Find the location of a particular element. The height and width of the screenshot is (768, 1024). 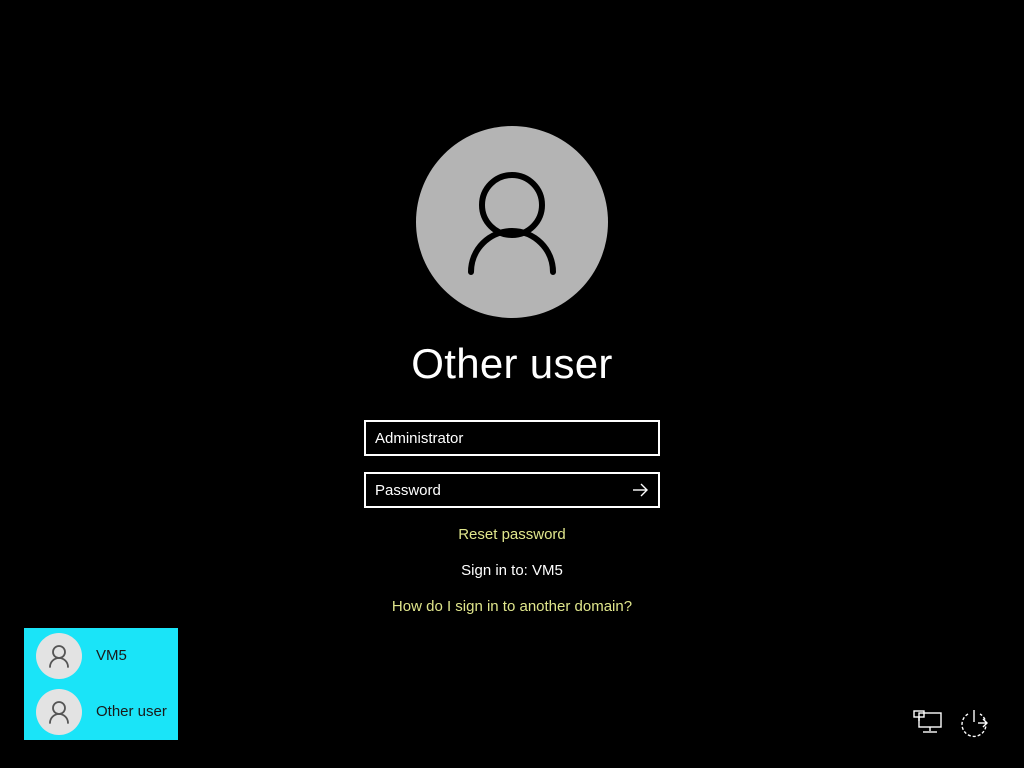

user-avatar is located at coordinates (512, 222).